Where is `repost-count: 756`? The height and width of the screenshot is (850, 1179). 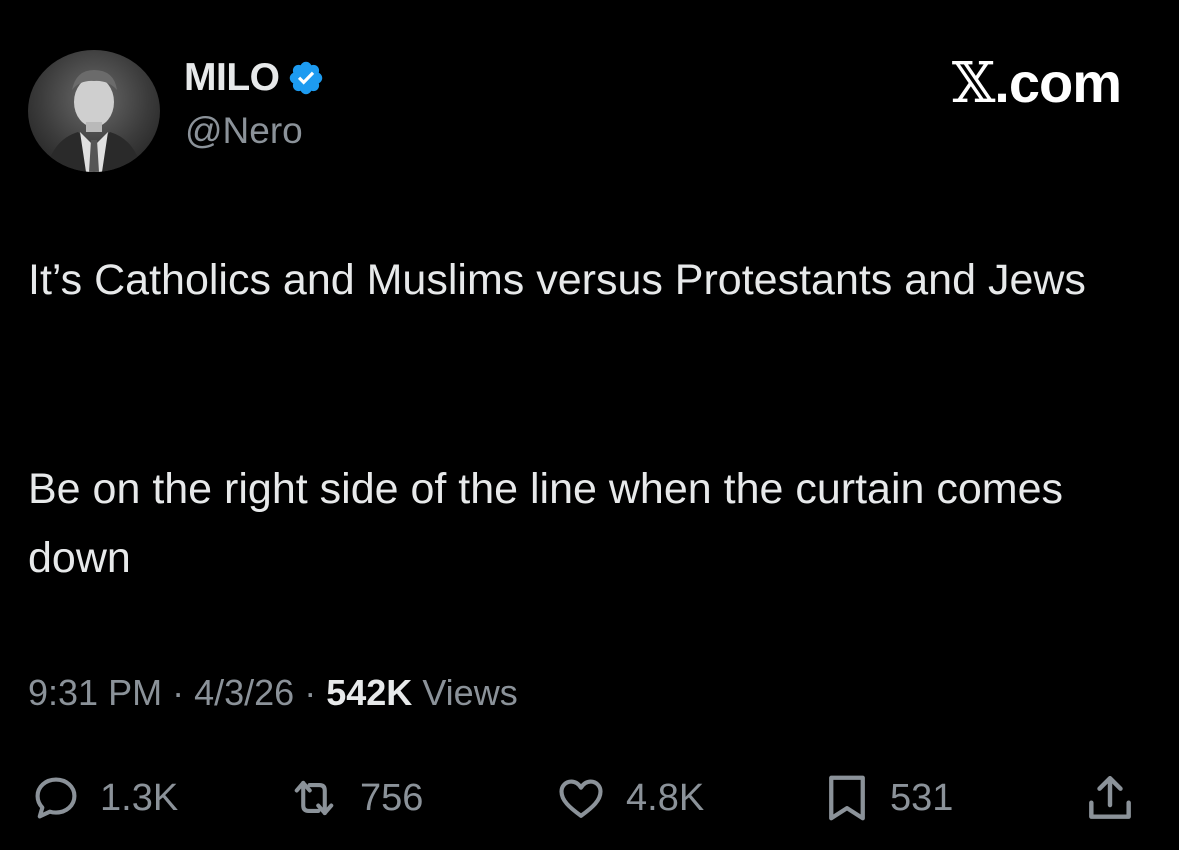
repost-count: 756 is located at coordinates (392, 797).